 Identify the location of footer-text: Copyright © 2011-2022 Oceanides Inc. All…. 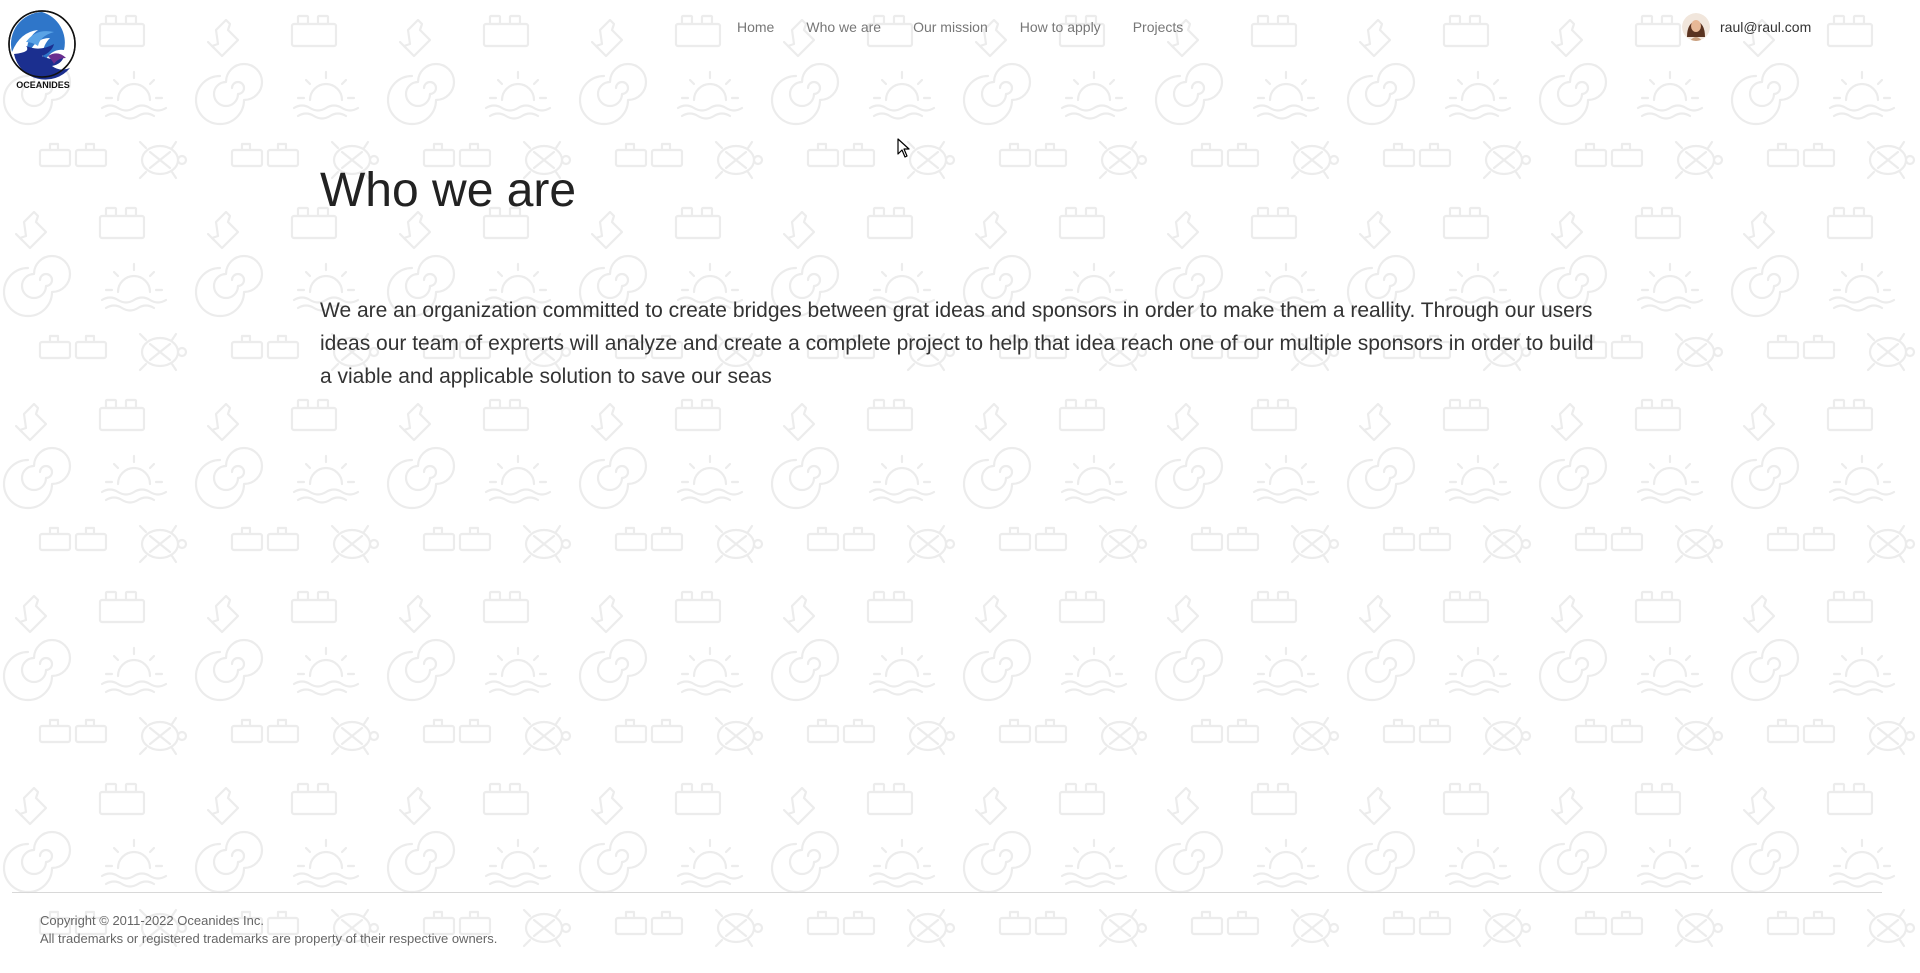
(268, 930).